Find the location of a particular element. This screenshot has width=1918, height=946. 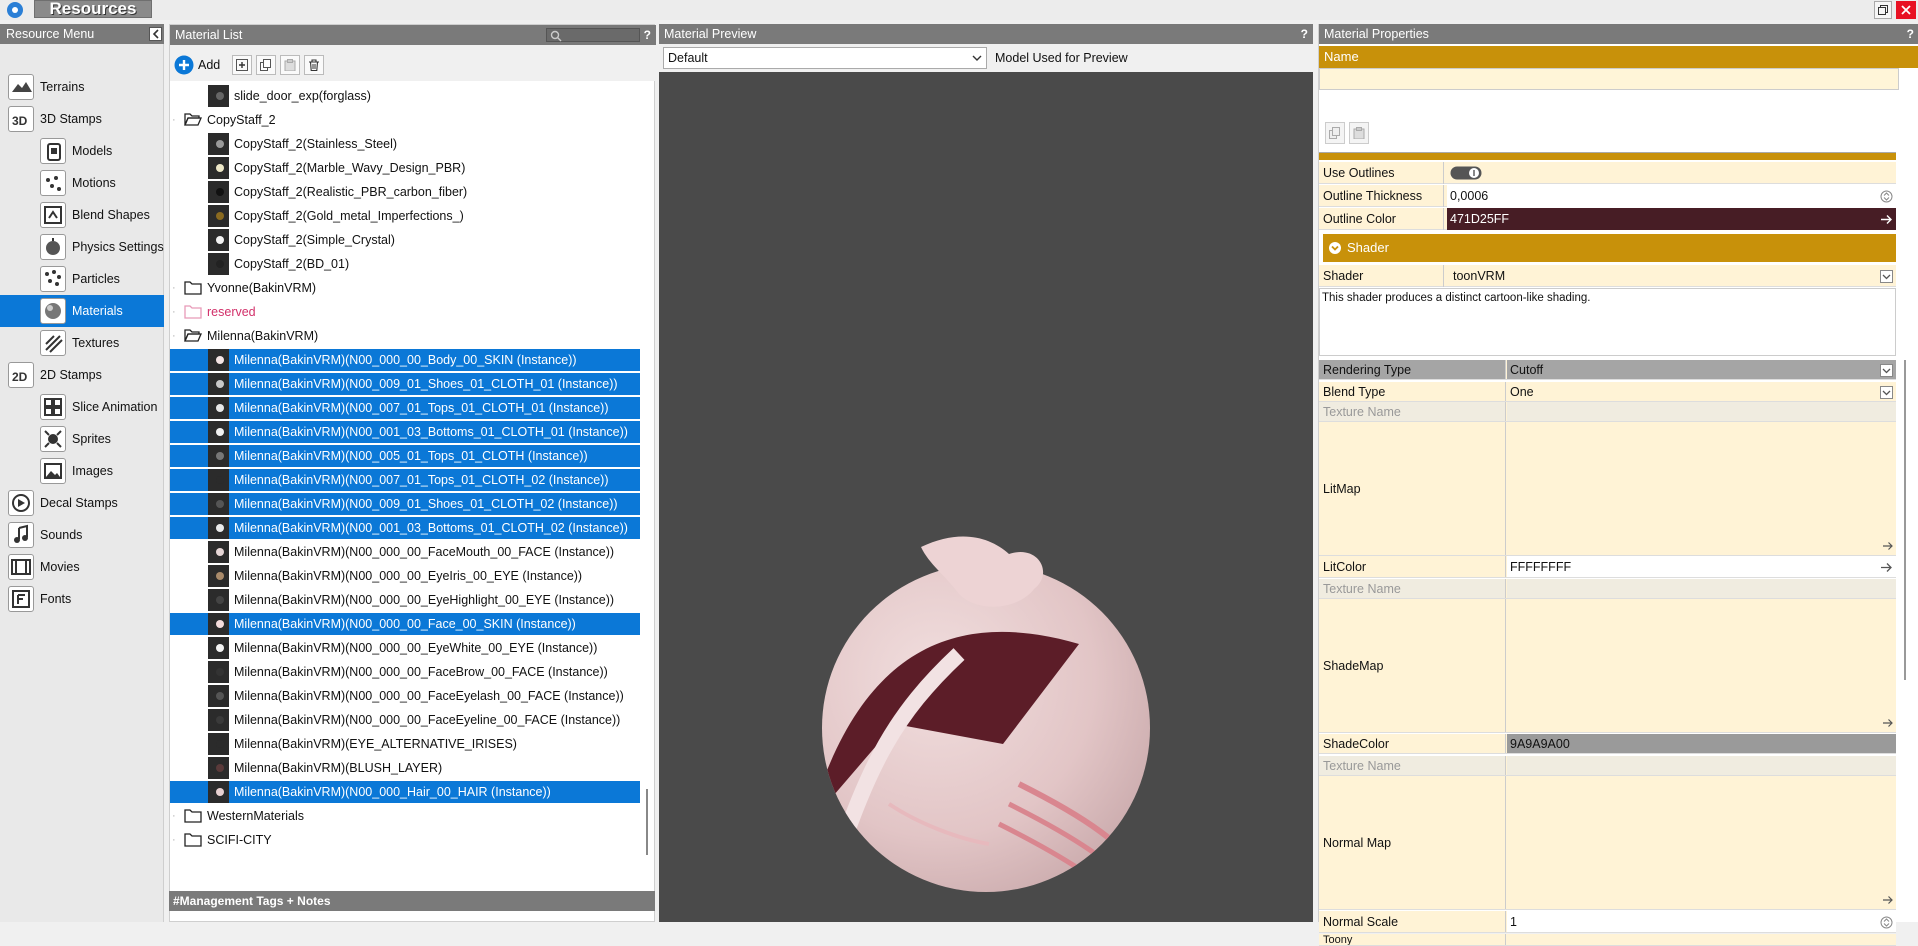

notes-section-header: #Management Tags + Notes is located at coordinates (412, 901).